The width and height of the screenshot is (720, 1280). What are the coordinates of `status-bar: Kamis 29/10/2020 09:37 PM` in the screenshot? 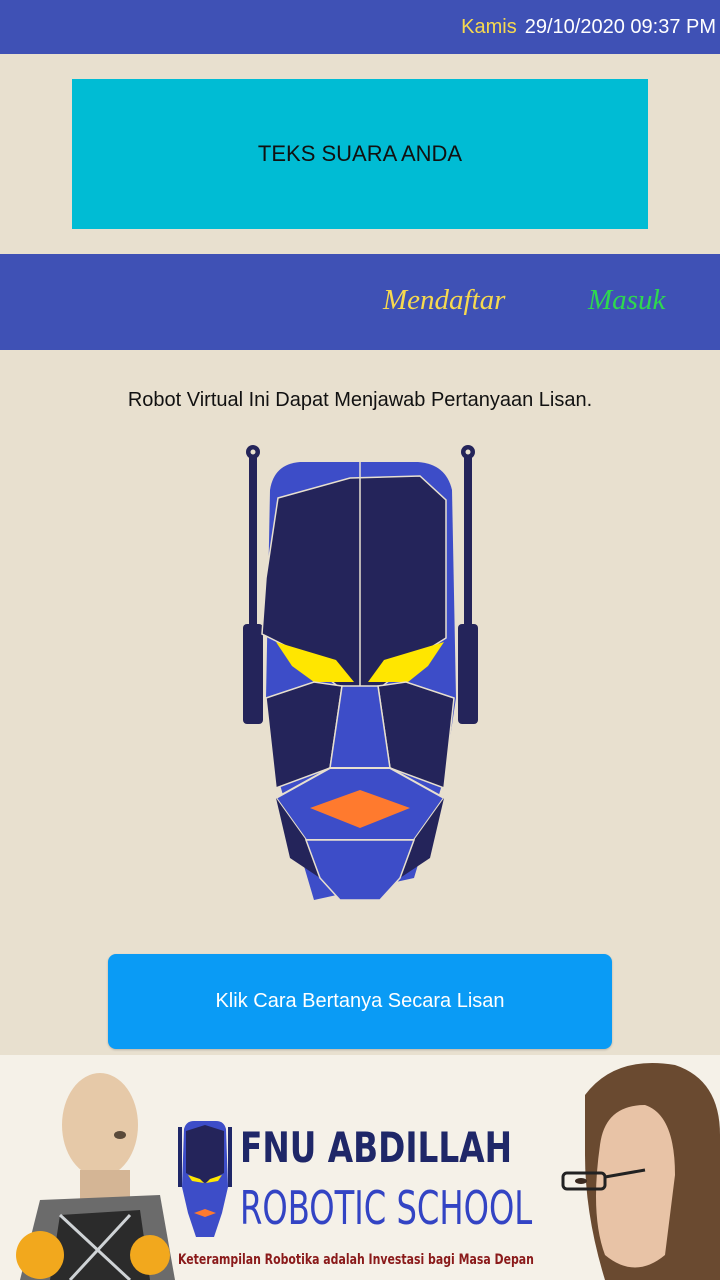 It's located at (360, 27).